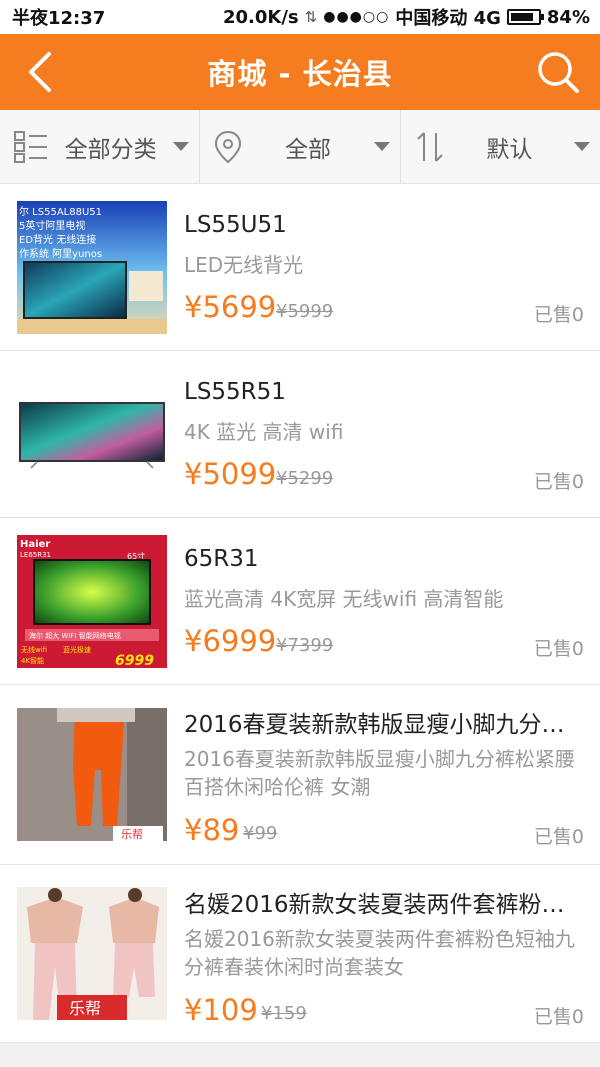 This screenshot has height=1067, width=600. I want to click on battery-percent: 84%, so click(568, 17).